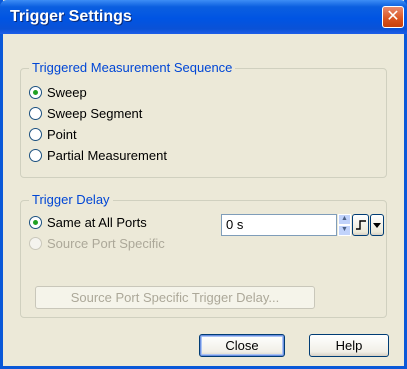  I want to click on sequence-group-label: Triggered Measurement Sequence, so click(132, 67).